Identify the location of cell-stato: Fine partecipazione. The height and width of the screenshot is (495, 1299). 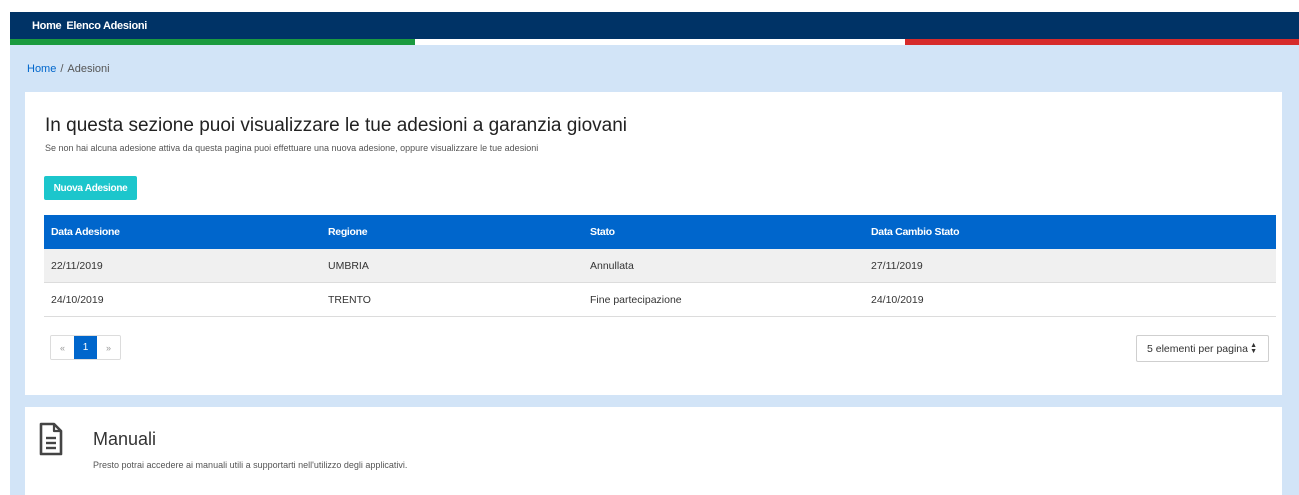
(636, 299).